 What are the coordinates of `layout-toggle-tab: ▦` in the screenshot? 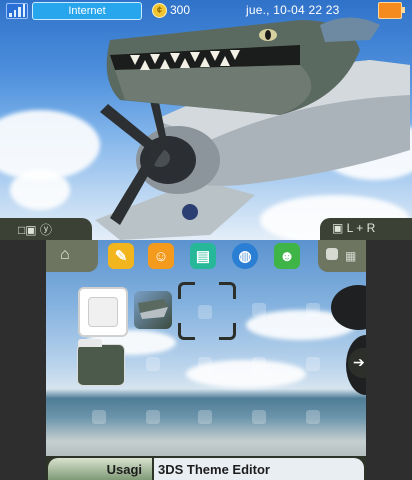 It's located at (342, 256).